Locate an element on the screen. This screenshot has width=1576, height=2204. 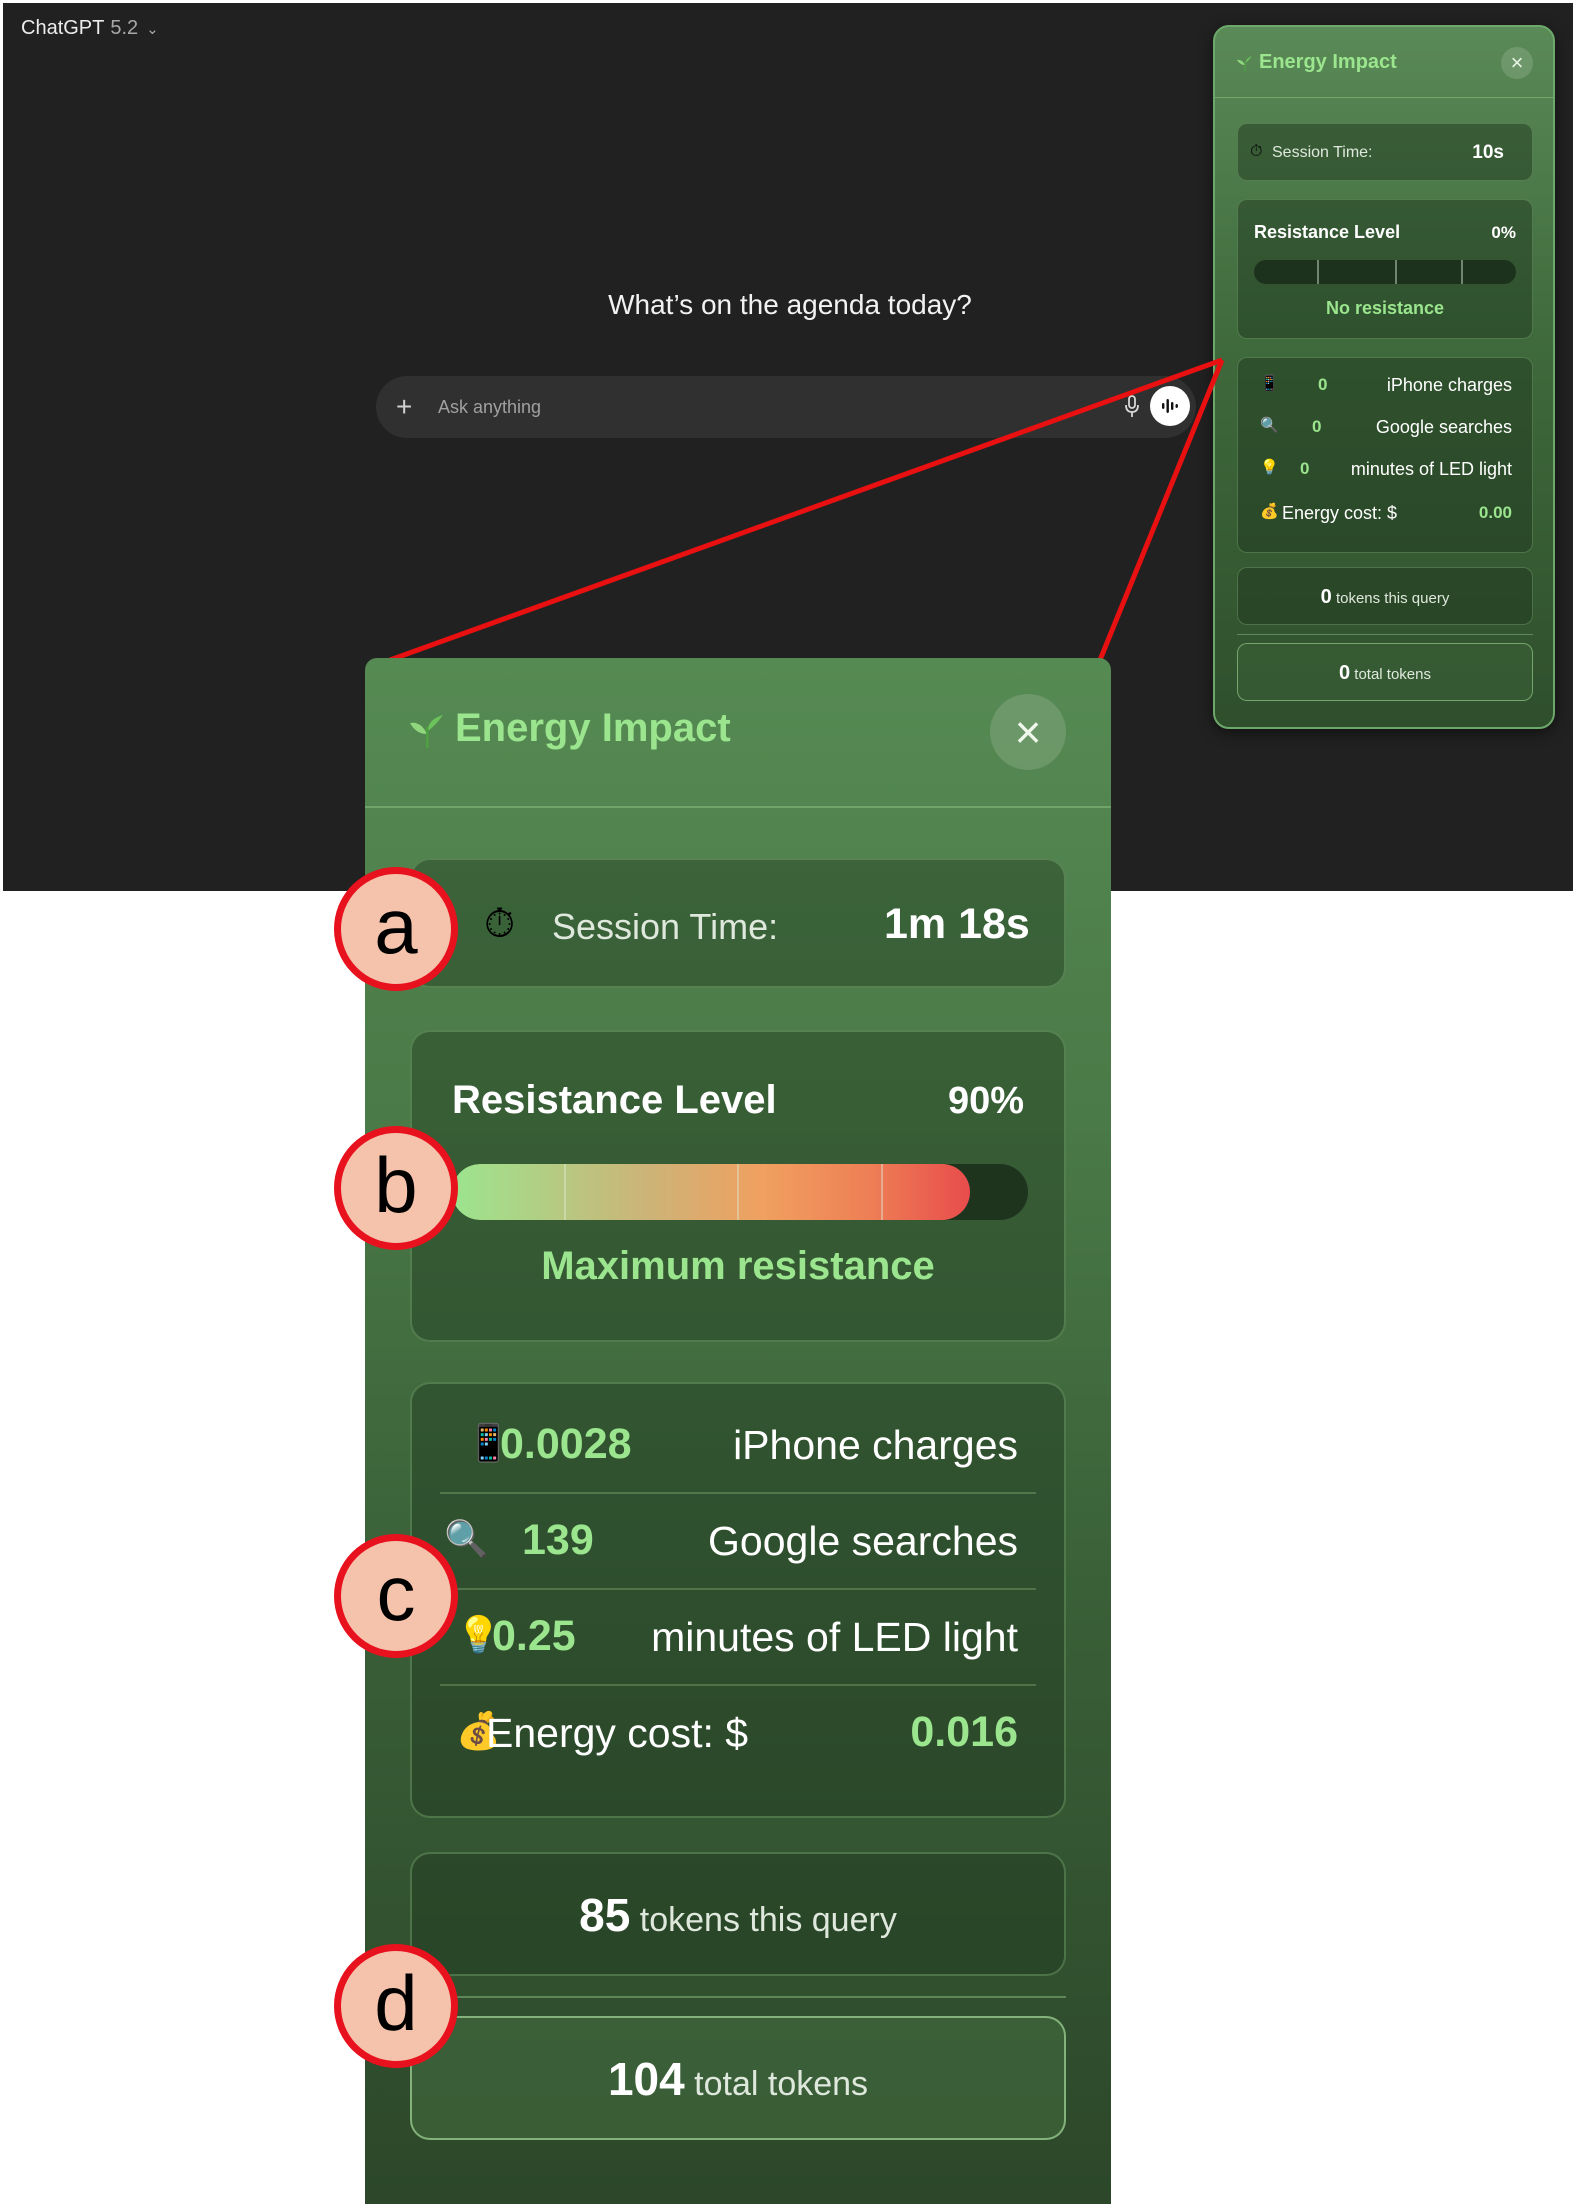
callout-marker-b: b is located at coordinates (396, 1188).